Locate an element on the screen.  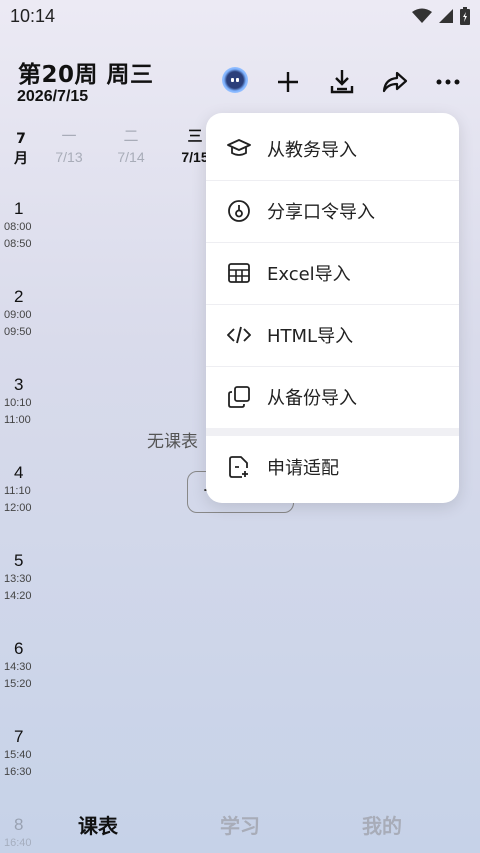
slot-end: 09:50 is located at coordinates (18, 332).